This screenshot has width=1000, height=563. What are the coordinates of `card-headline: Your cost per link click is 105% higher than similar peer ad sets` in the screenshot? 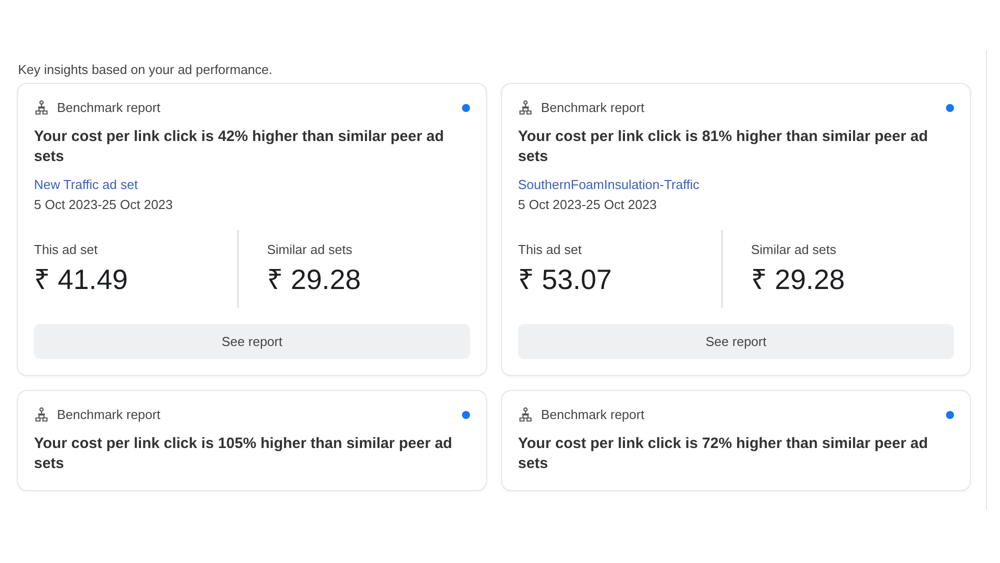 It's located at (244, 454).